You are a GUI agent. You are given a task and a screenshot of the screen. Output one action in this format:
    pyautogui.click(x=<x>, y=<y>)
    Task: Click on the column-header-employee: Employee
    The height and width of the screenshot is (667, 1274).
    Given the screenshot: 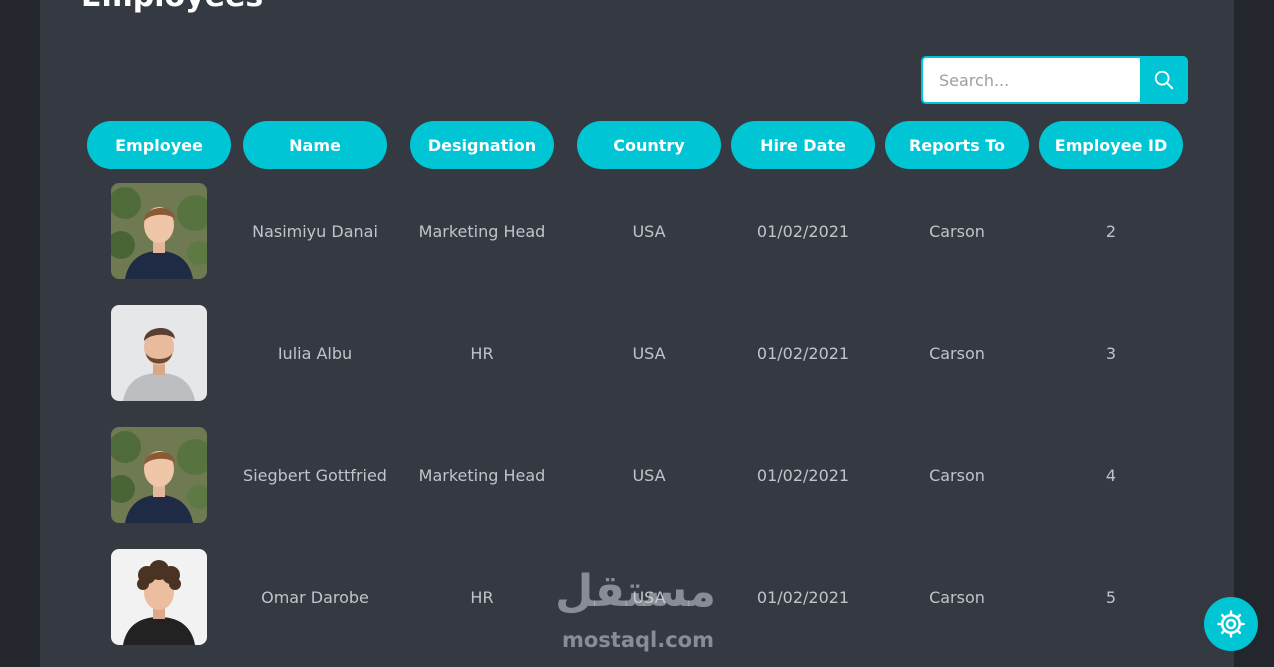 What is the action you would take?
    pyautogui.click(x=159, y=145)
    